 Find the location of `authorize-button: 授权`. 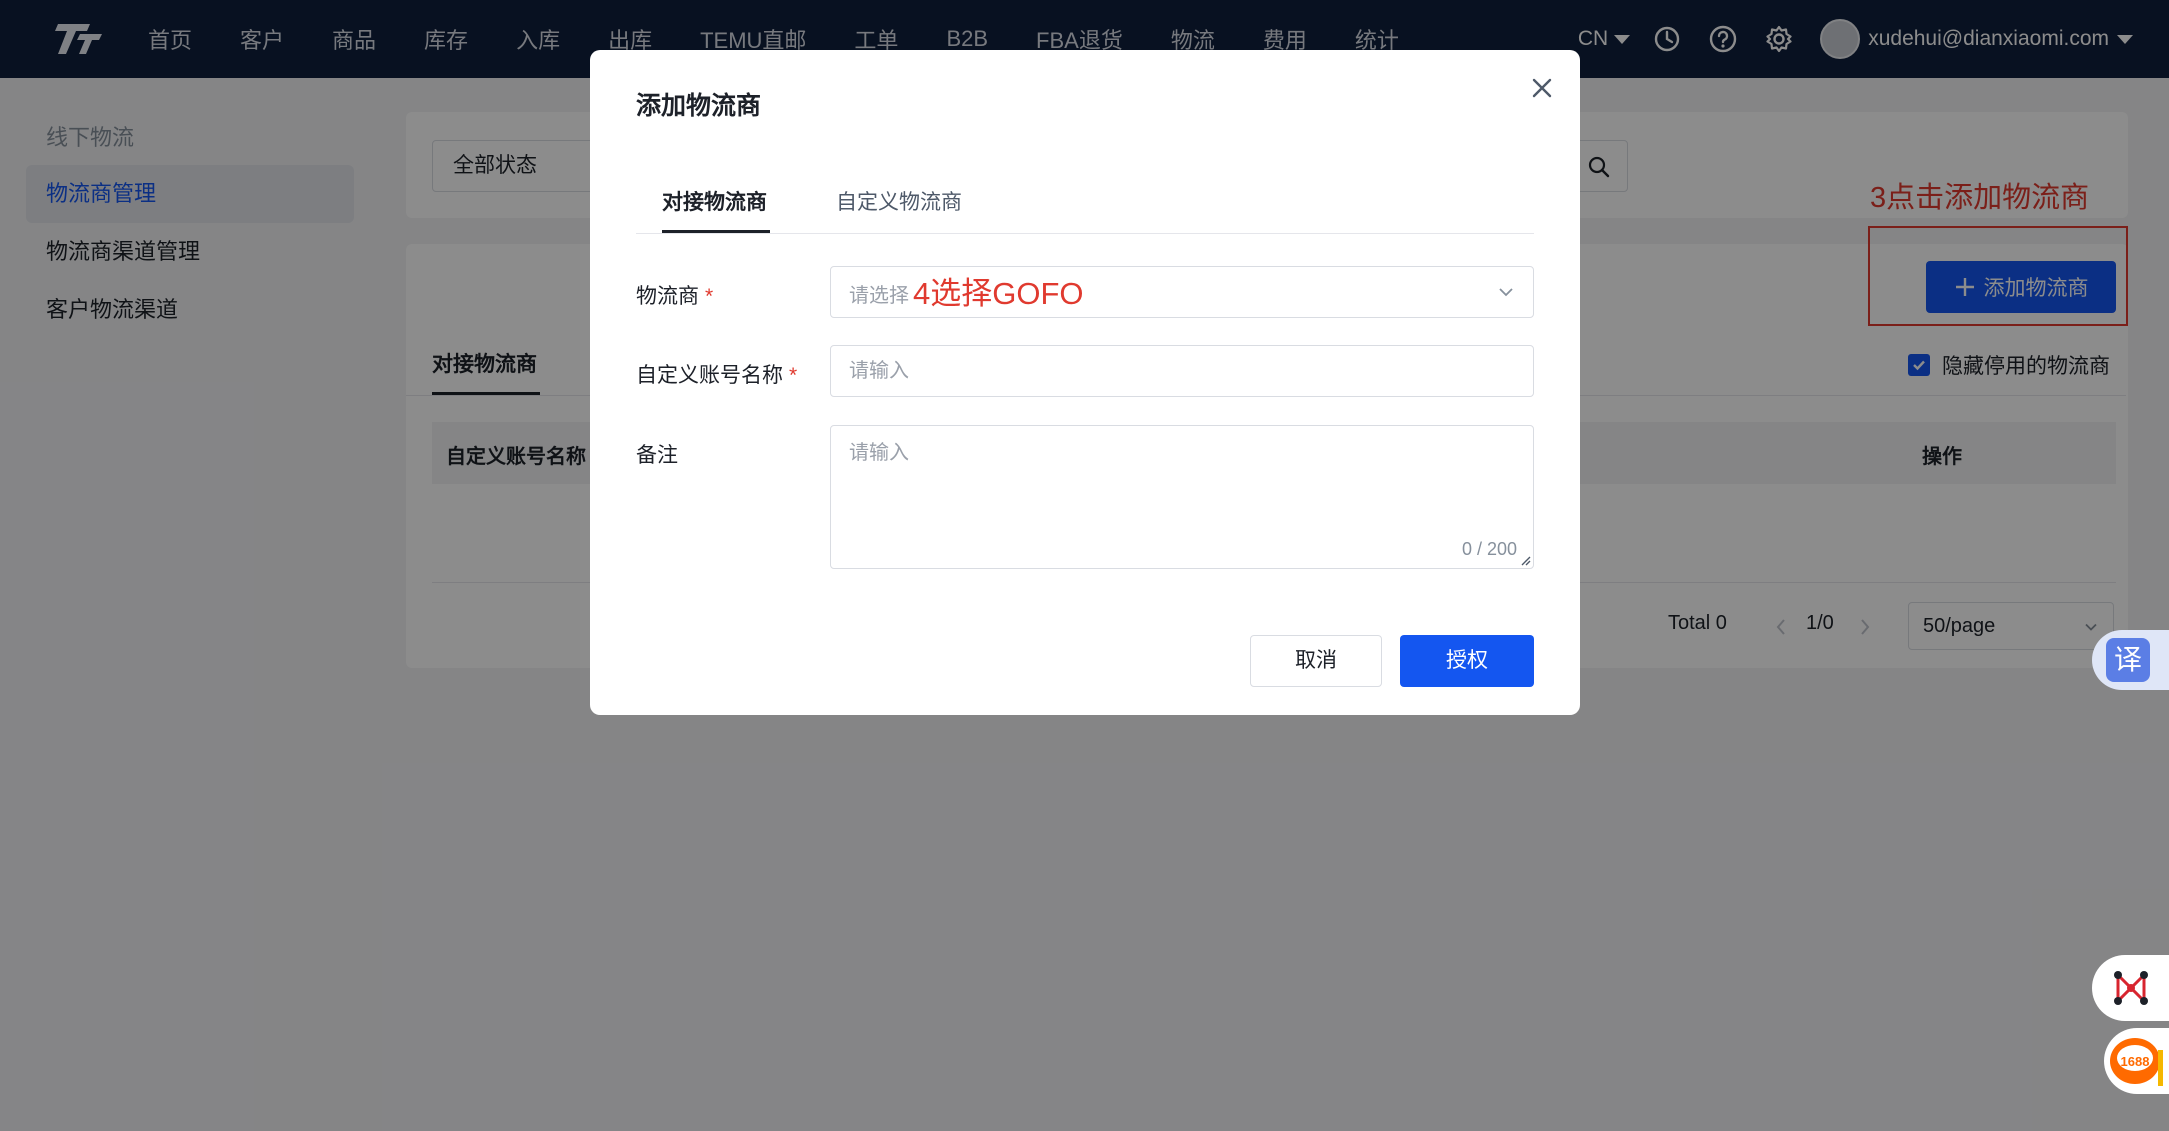

authorize-button: 授权 is located at coordinates (1467, 661).